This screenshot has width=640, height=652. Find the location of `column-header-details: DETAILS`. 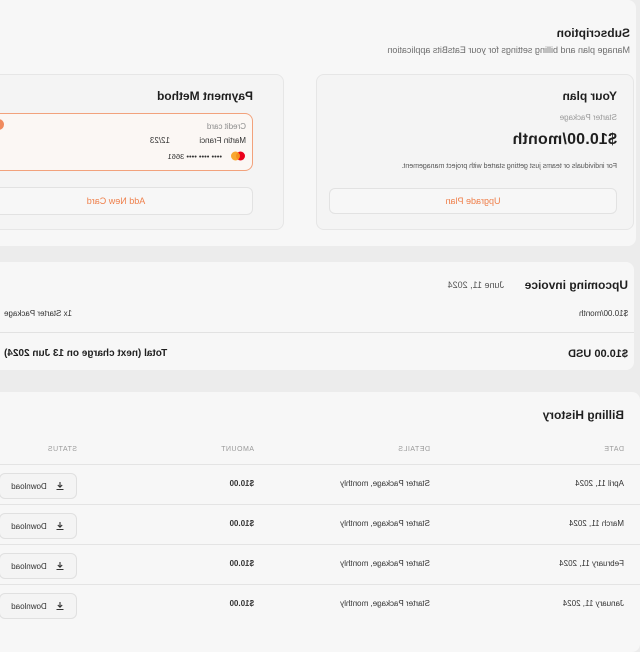

column-header-details: DETAILS is located at coordinates (413, 449).